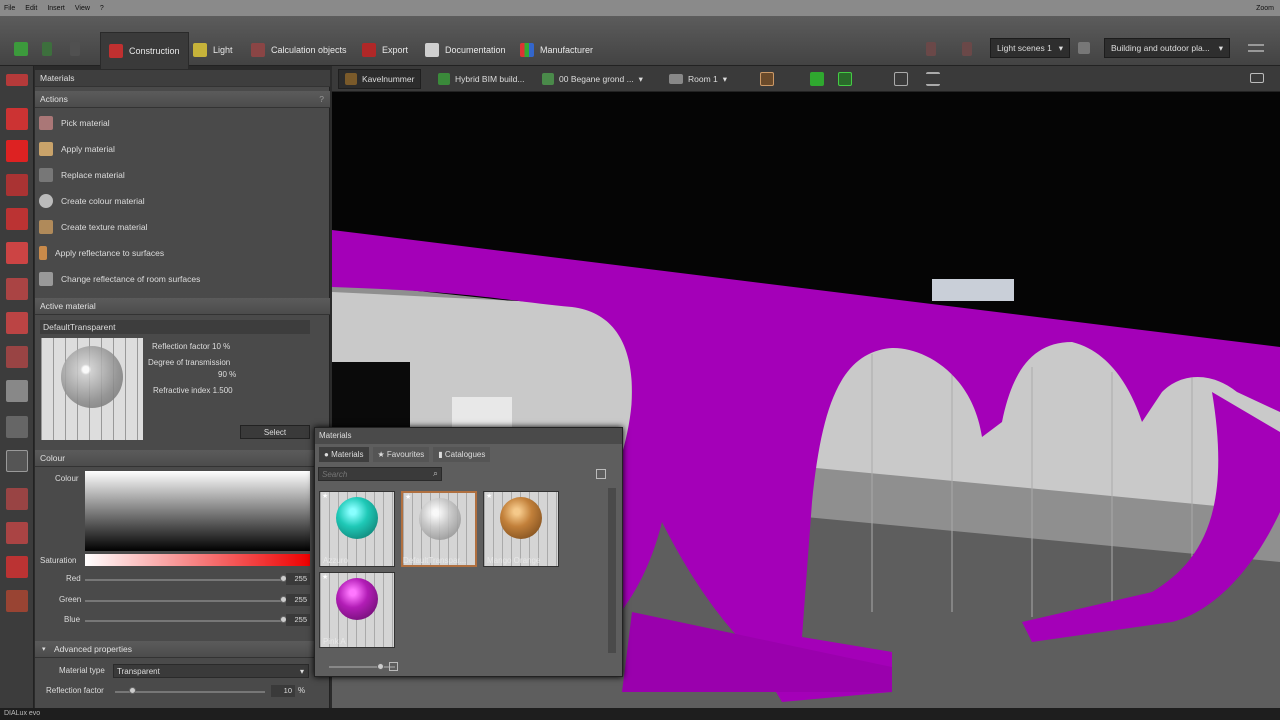 The image size is (1280, 720). Describe the element at coordinates (1268, 8) in the screenshot. I see `zoom-label: Zoom` at that location.